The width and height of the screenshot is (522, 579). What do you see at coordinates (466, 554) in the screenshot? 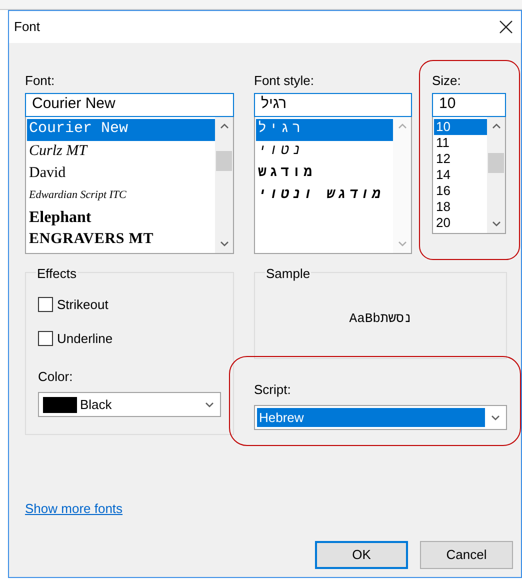
I see `dialog-button: Cancel` at bounding box center [466, 554].